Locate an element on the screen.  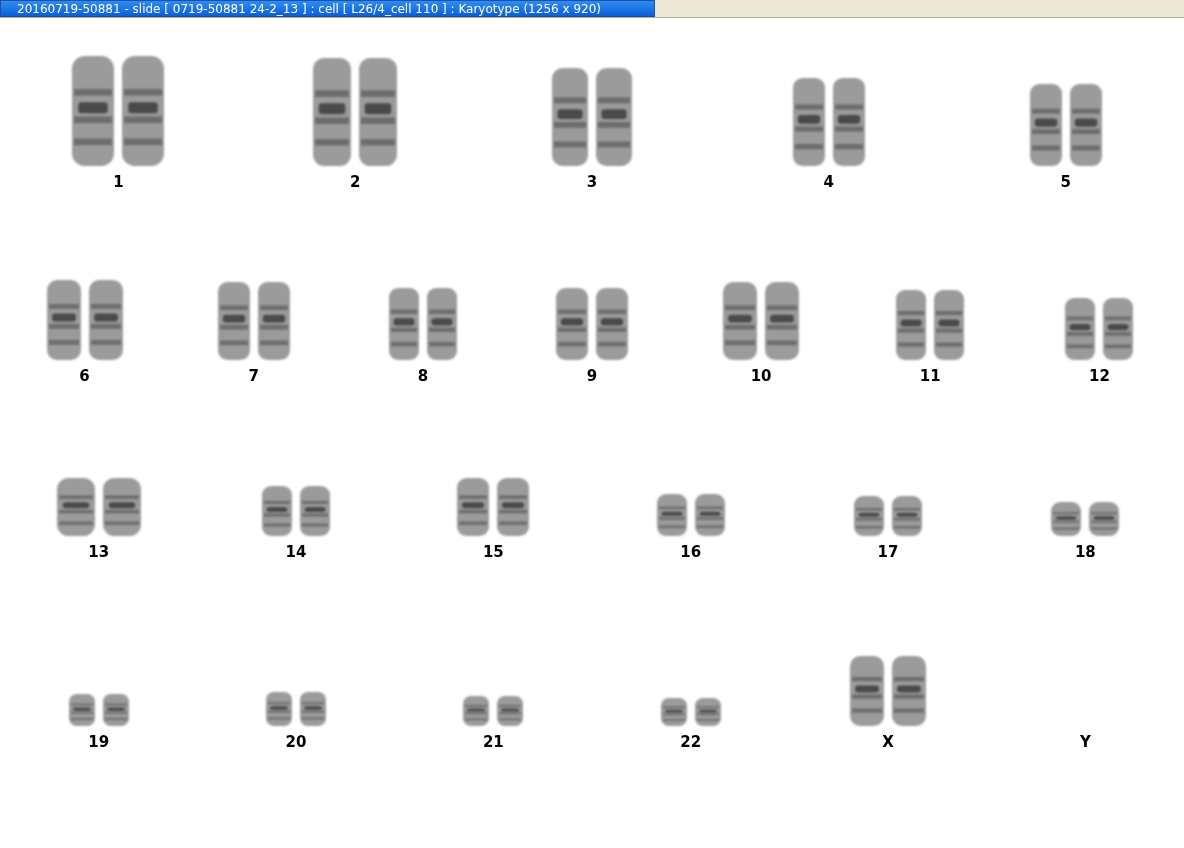
chromosome-number: X is located at coordinates (888, 742).